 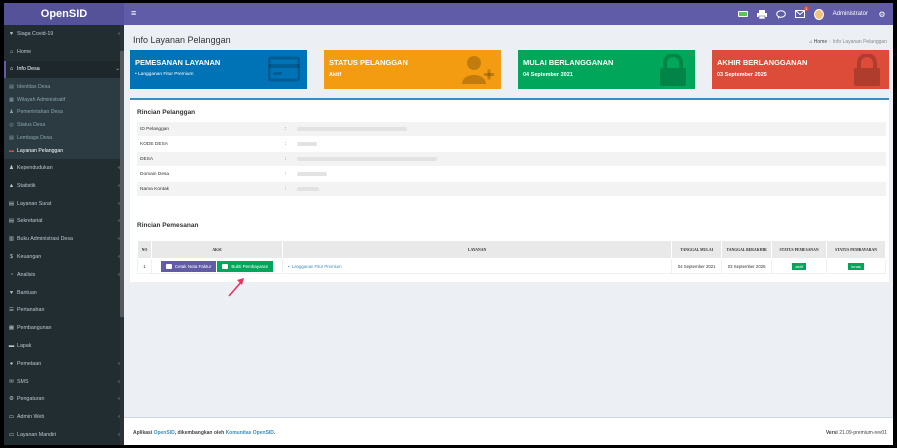 What do you see at coordinates (11, 346) in the screenshot?
I see `menu-icon: ▬` at bounding box center [11, 346].